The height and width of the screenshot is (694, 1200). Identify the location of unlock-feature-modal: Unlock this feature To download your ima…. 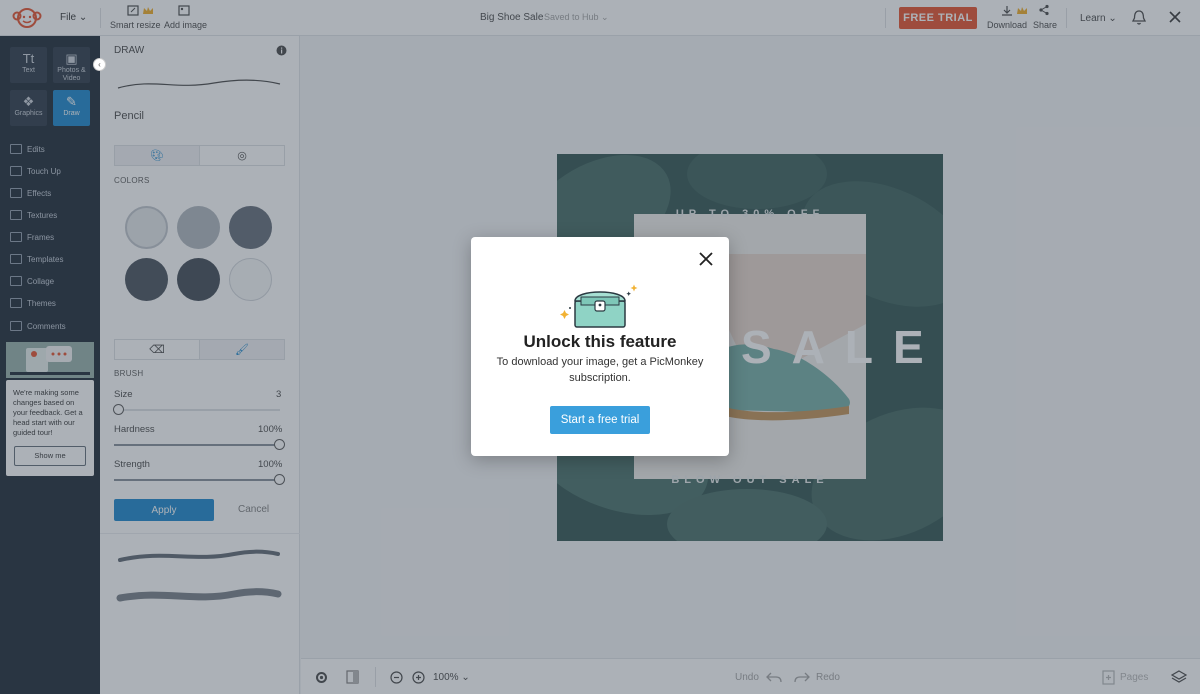
(600, 346).